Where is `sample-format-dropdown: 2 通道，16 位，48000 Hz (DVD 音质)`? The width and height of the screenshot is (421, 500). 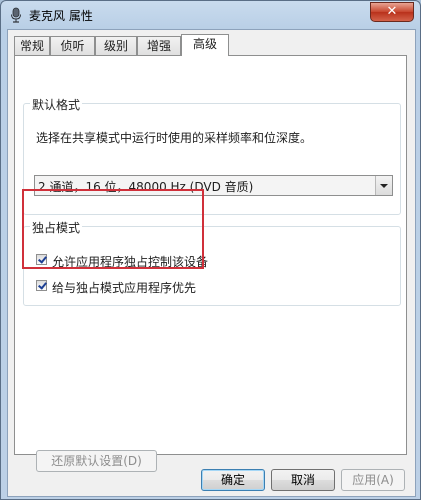
sample-format-dropdown: 2 通道，16 位，48000 Hz (DVD 音质) is located at coordinates (213, 185).